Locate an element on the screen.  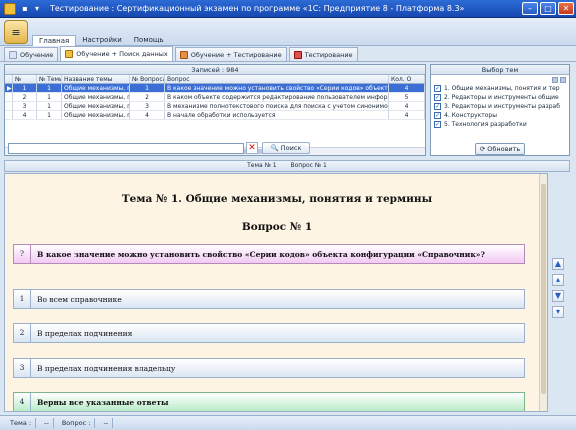
answer-option: 1 Во всем справочнике is located at coordinates (269, 299).